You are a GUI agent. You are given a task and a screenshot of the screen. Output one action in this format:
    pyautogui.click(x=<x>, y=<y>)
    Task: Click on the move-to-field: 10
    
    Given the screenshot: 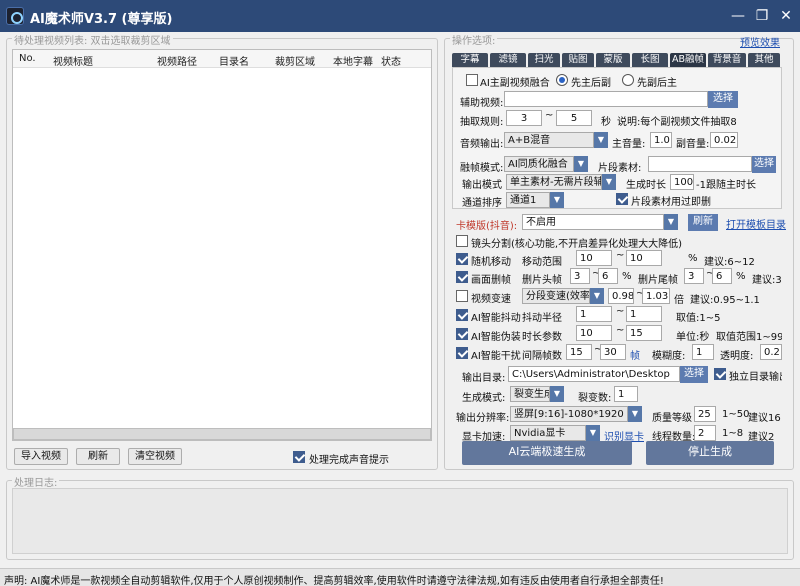 What is the action you would take?
    pyautogui.click(x=644, y=258)
    